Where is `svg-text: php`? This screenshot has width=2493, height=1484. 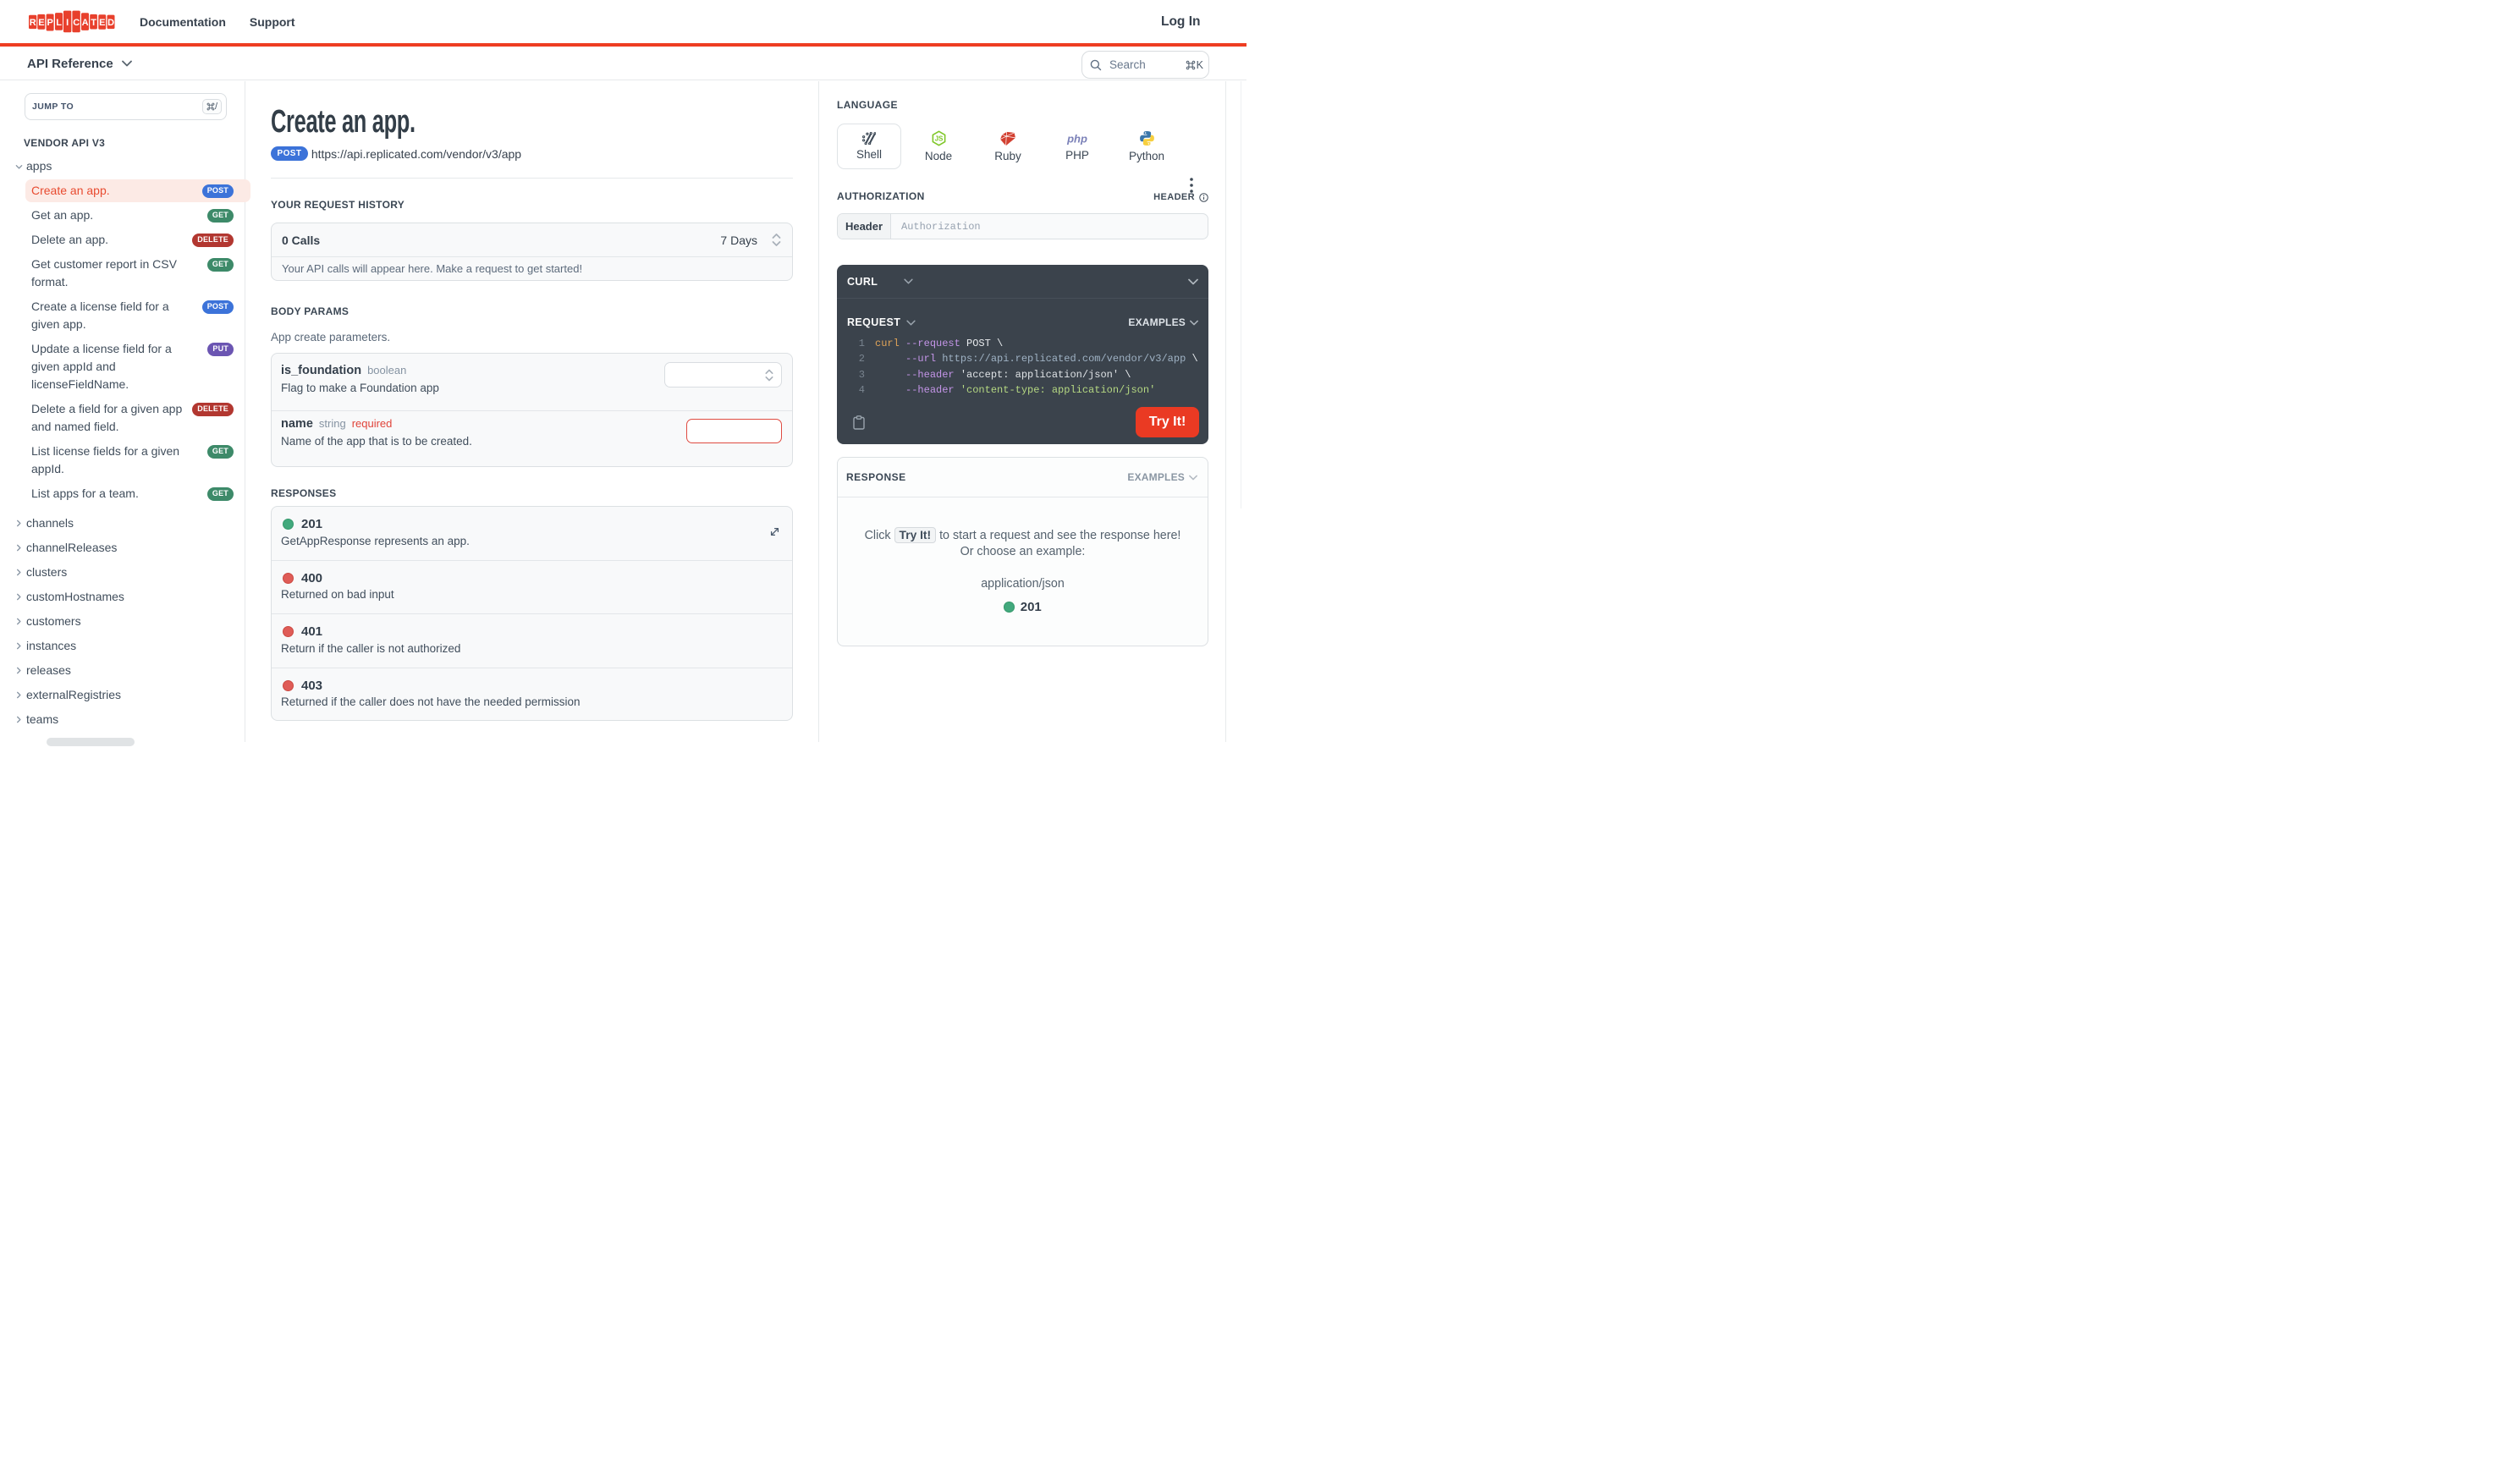
svg-text: php is located at coordinates (1076, 138).